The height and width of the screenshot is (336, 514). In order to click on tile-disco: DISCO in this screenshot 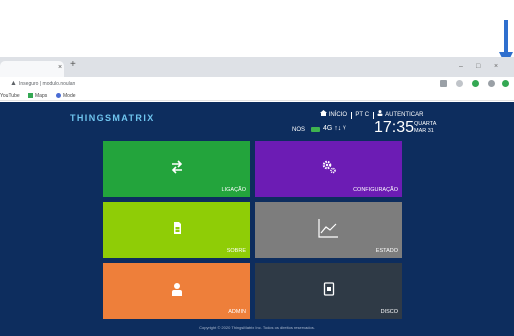, I will do `click(328, 291)`.